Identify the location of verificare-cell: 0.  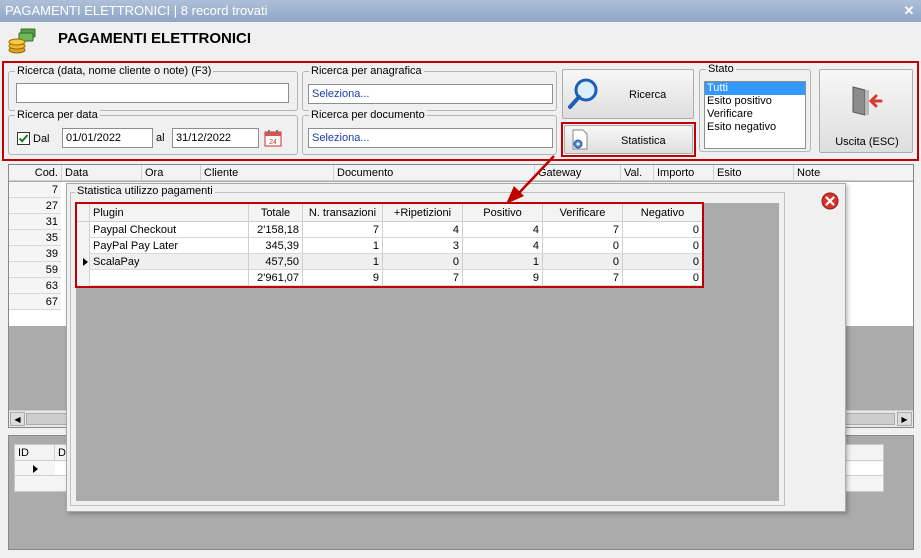
(583, 246).